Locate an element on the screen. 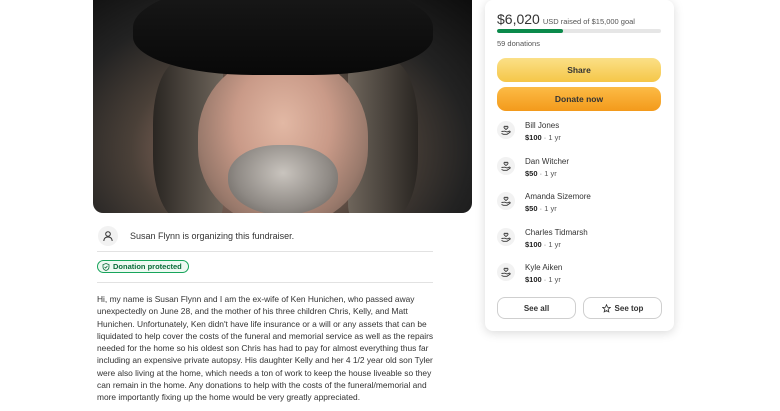 This screenshot has width=780, height=411. donor-item: Bill Jones $100 · 1 yr is located at coordinates (579, 137).